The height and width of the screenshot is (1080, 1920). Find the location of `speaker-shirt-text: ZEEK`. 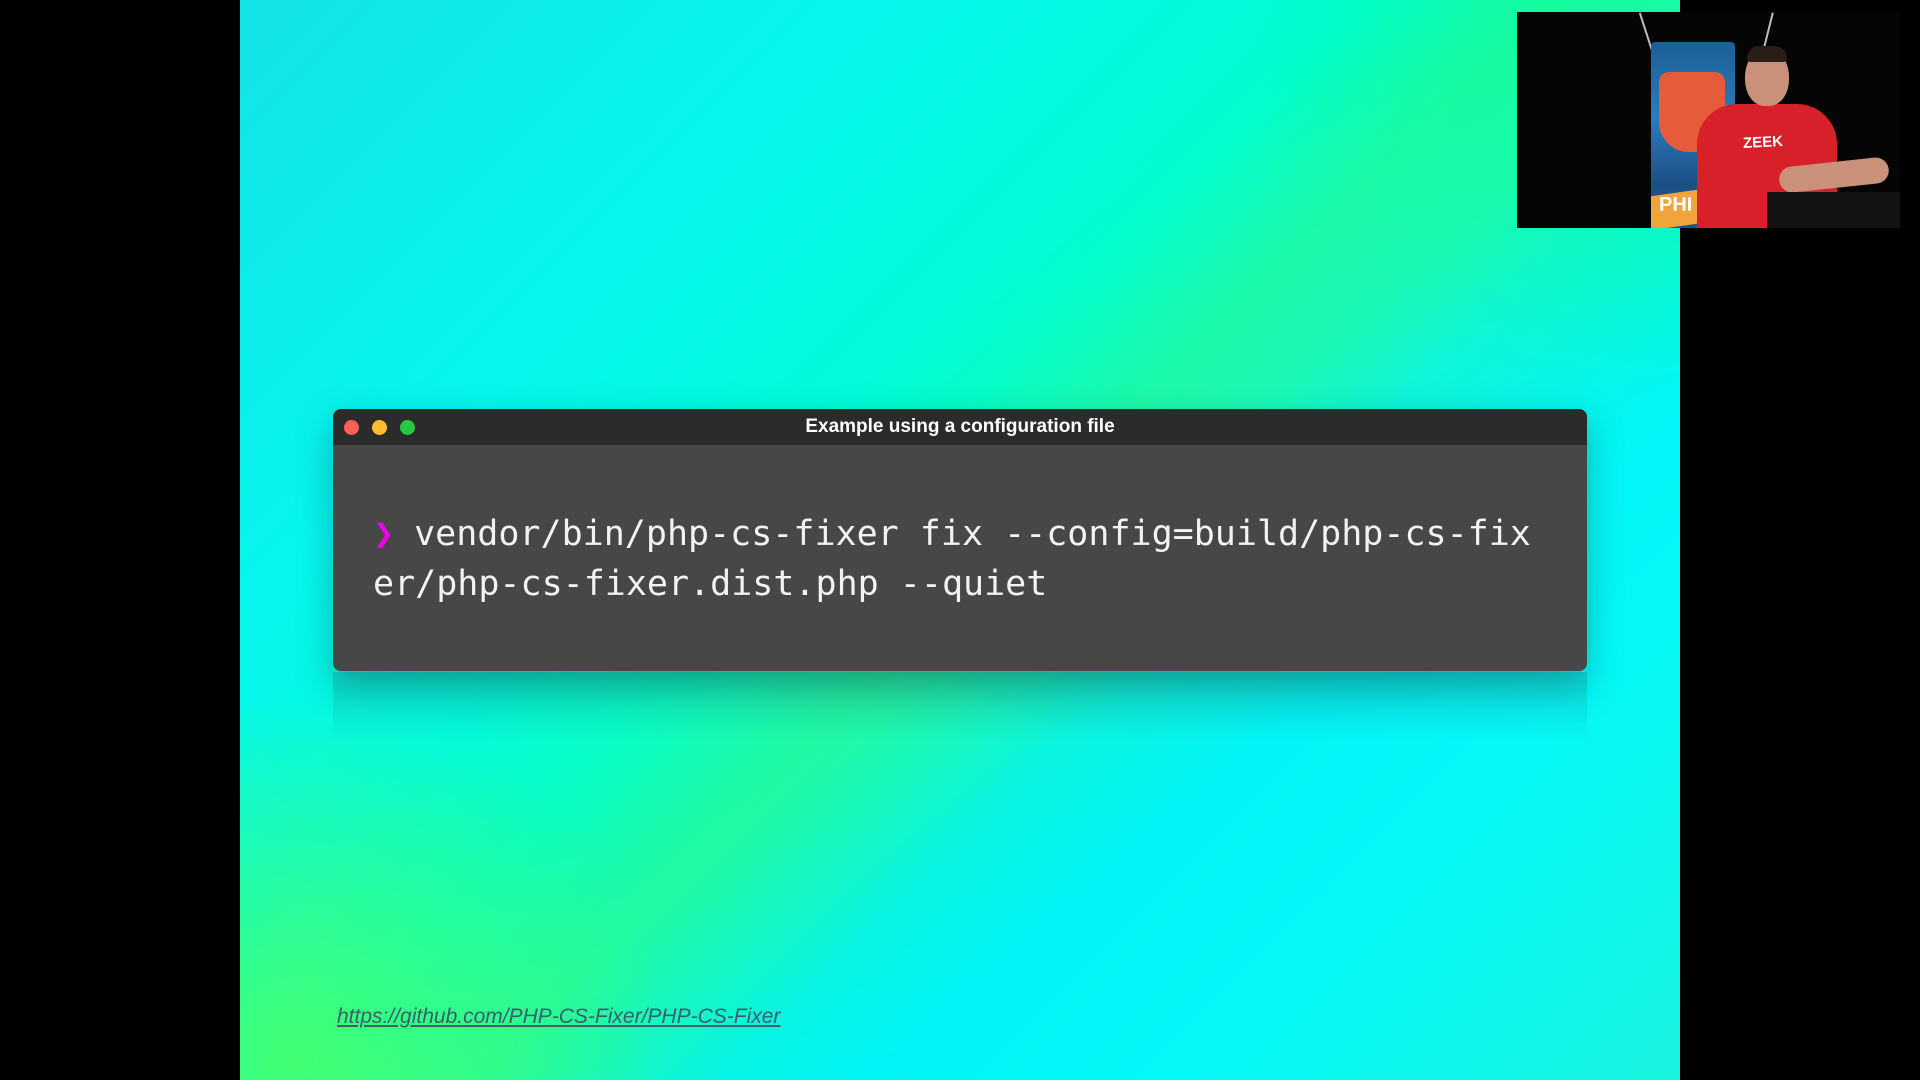

speaker-shirt-text: ZEEK is located at coordinates (1763, 142).